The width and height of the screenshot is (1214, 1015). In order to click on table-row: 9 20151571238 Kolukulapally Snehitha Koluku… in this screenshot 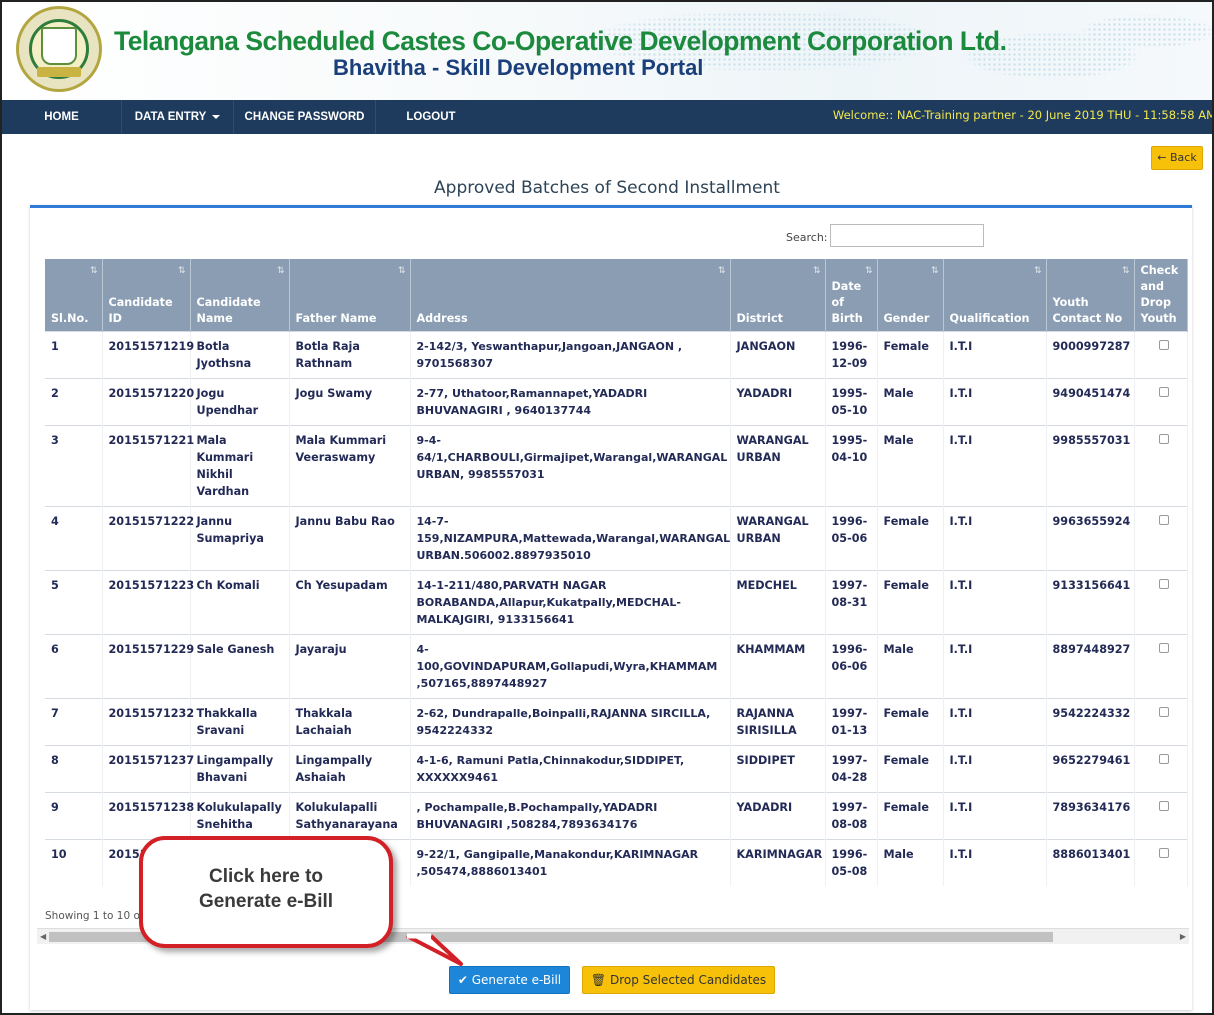, I will do `click(616, 816)`.